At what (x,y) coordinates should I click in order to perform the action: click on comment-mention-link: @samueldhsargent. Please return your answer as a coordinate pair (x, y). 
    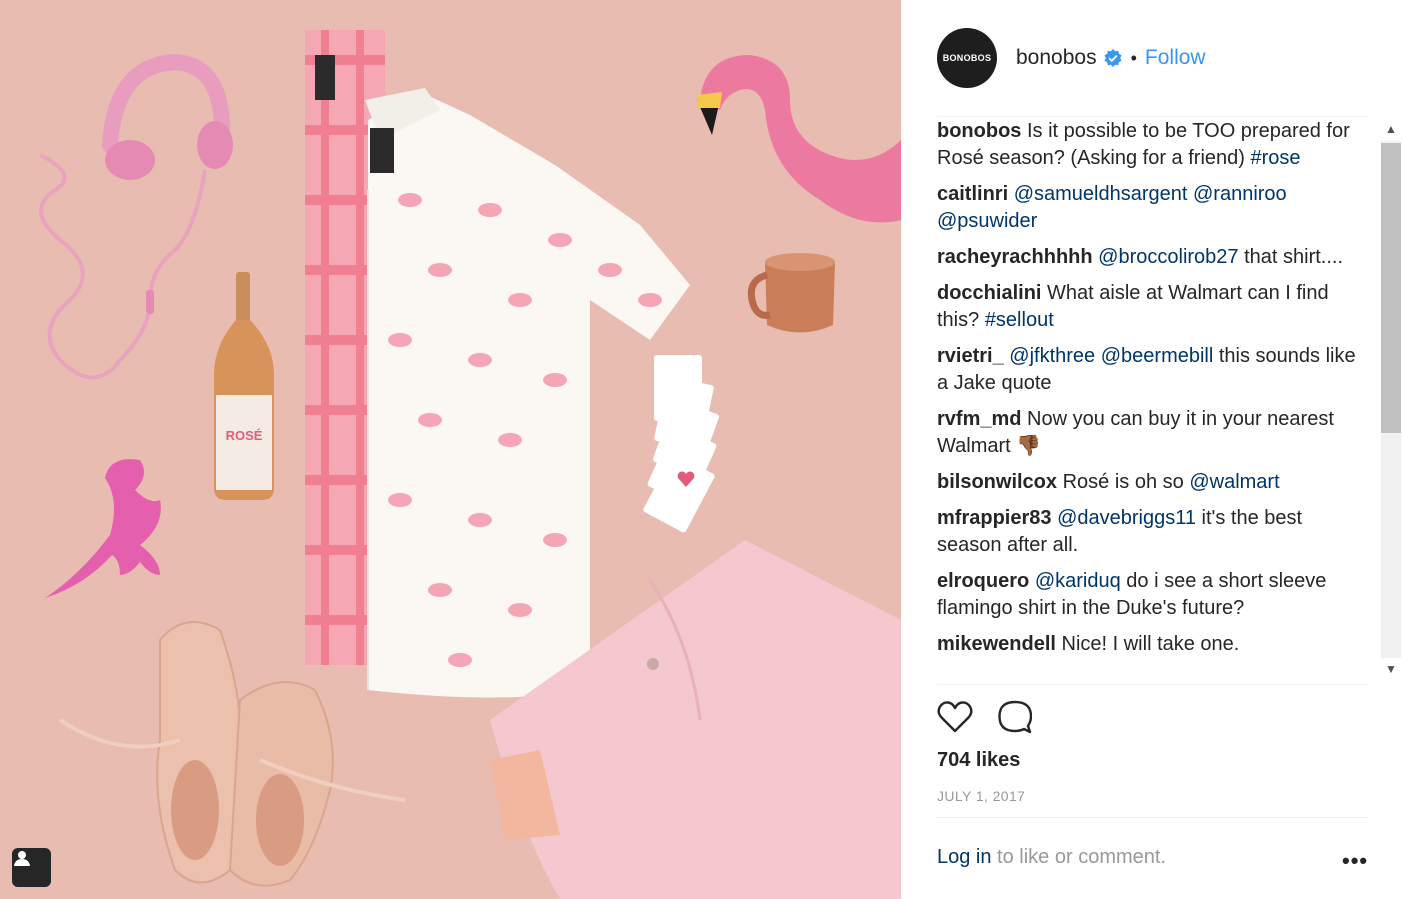
    Looking at the image, I should click on (1101, 194).